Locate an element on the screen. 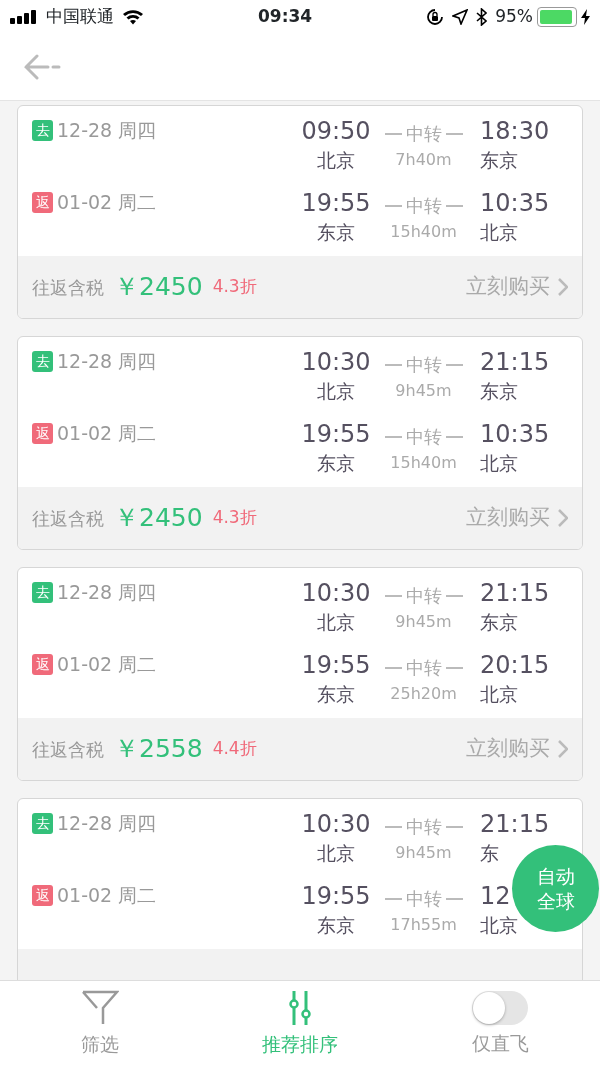  arrive-time: 10:35 is located at coordinates (515, 434).